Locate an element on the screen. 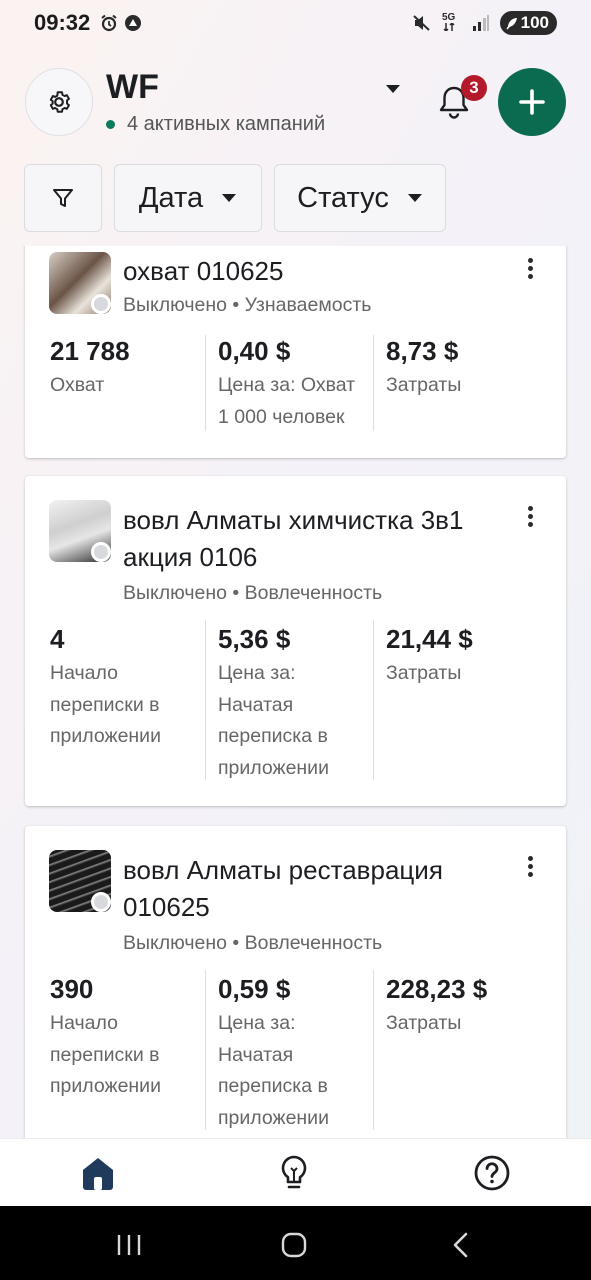  active-campaigns-status: 4 активных кампаний is located at coordinates (215, 124).